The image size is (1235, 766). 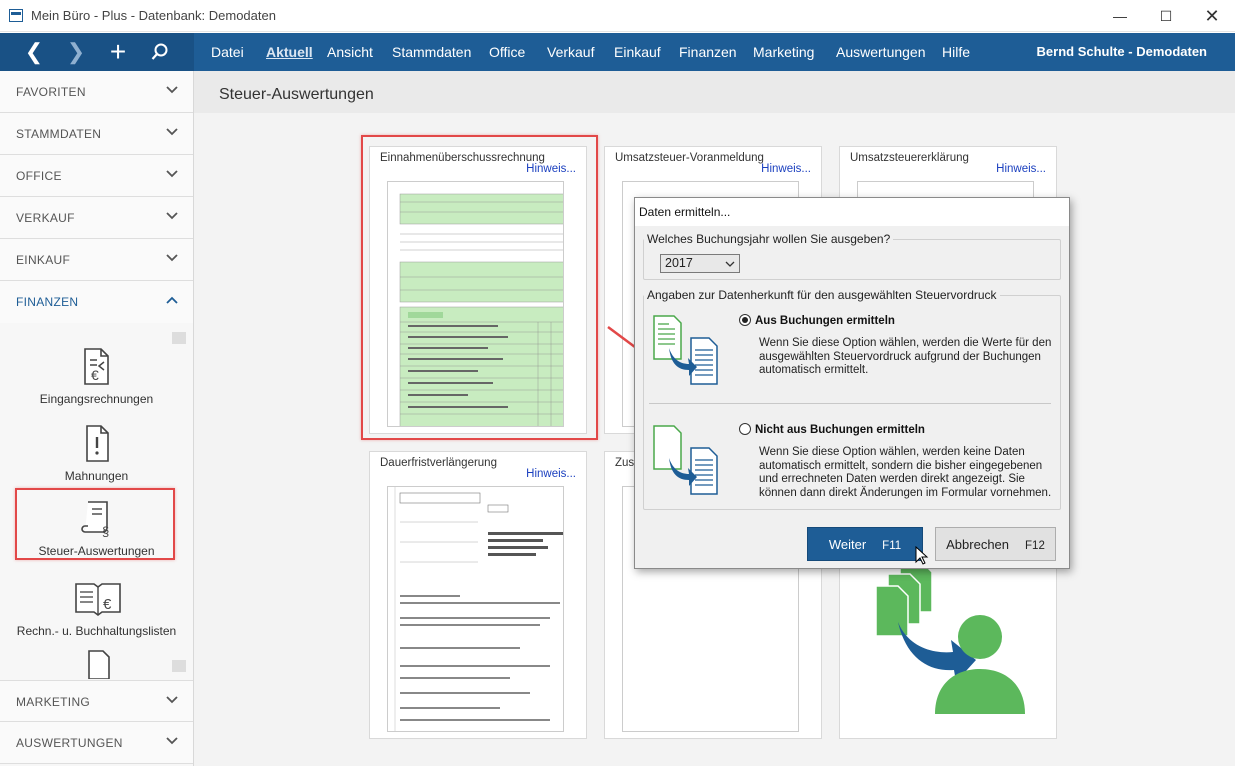 I want to click on sidebar-section-verkauf: VERKAUF, so click(x=96, y=218).